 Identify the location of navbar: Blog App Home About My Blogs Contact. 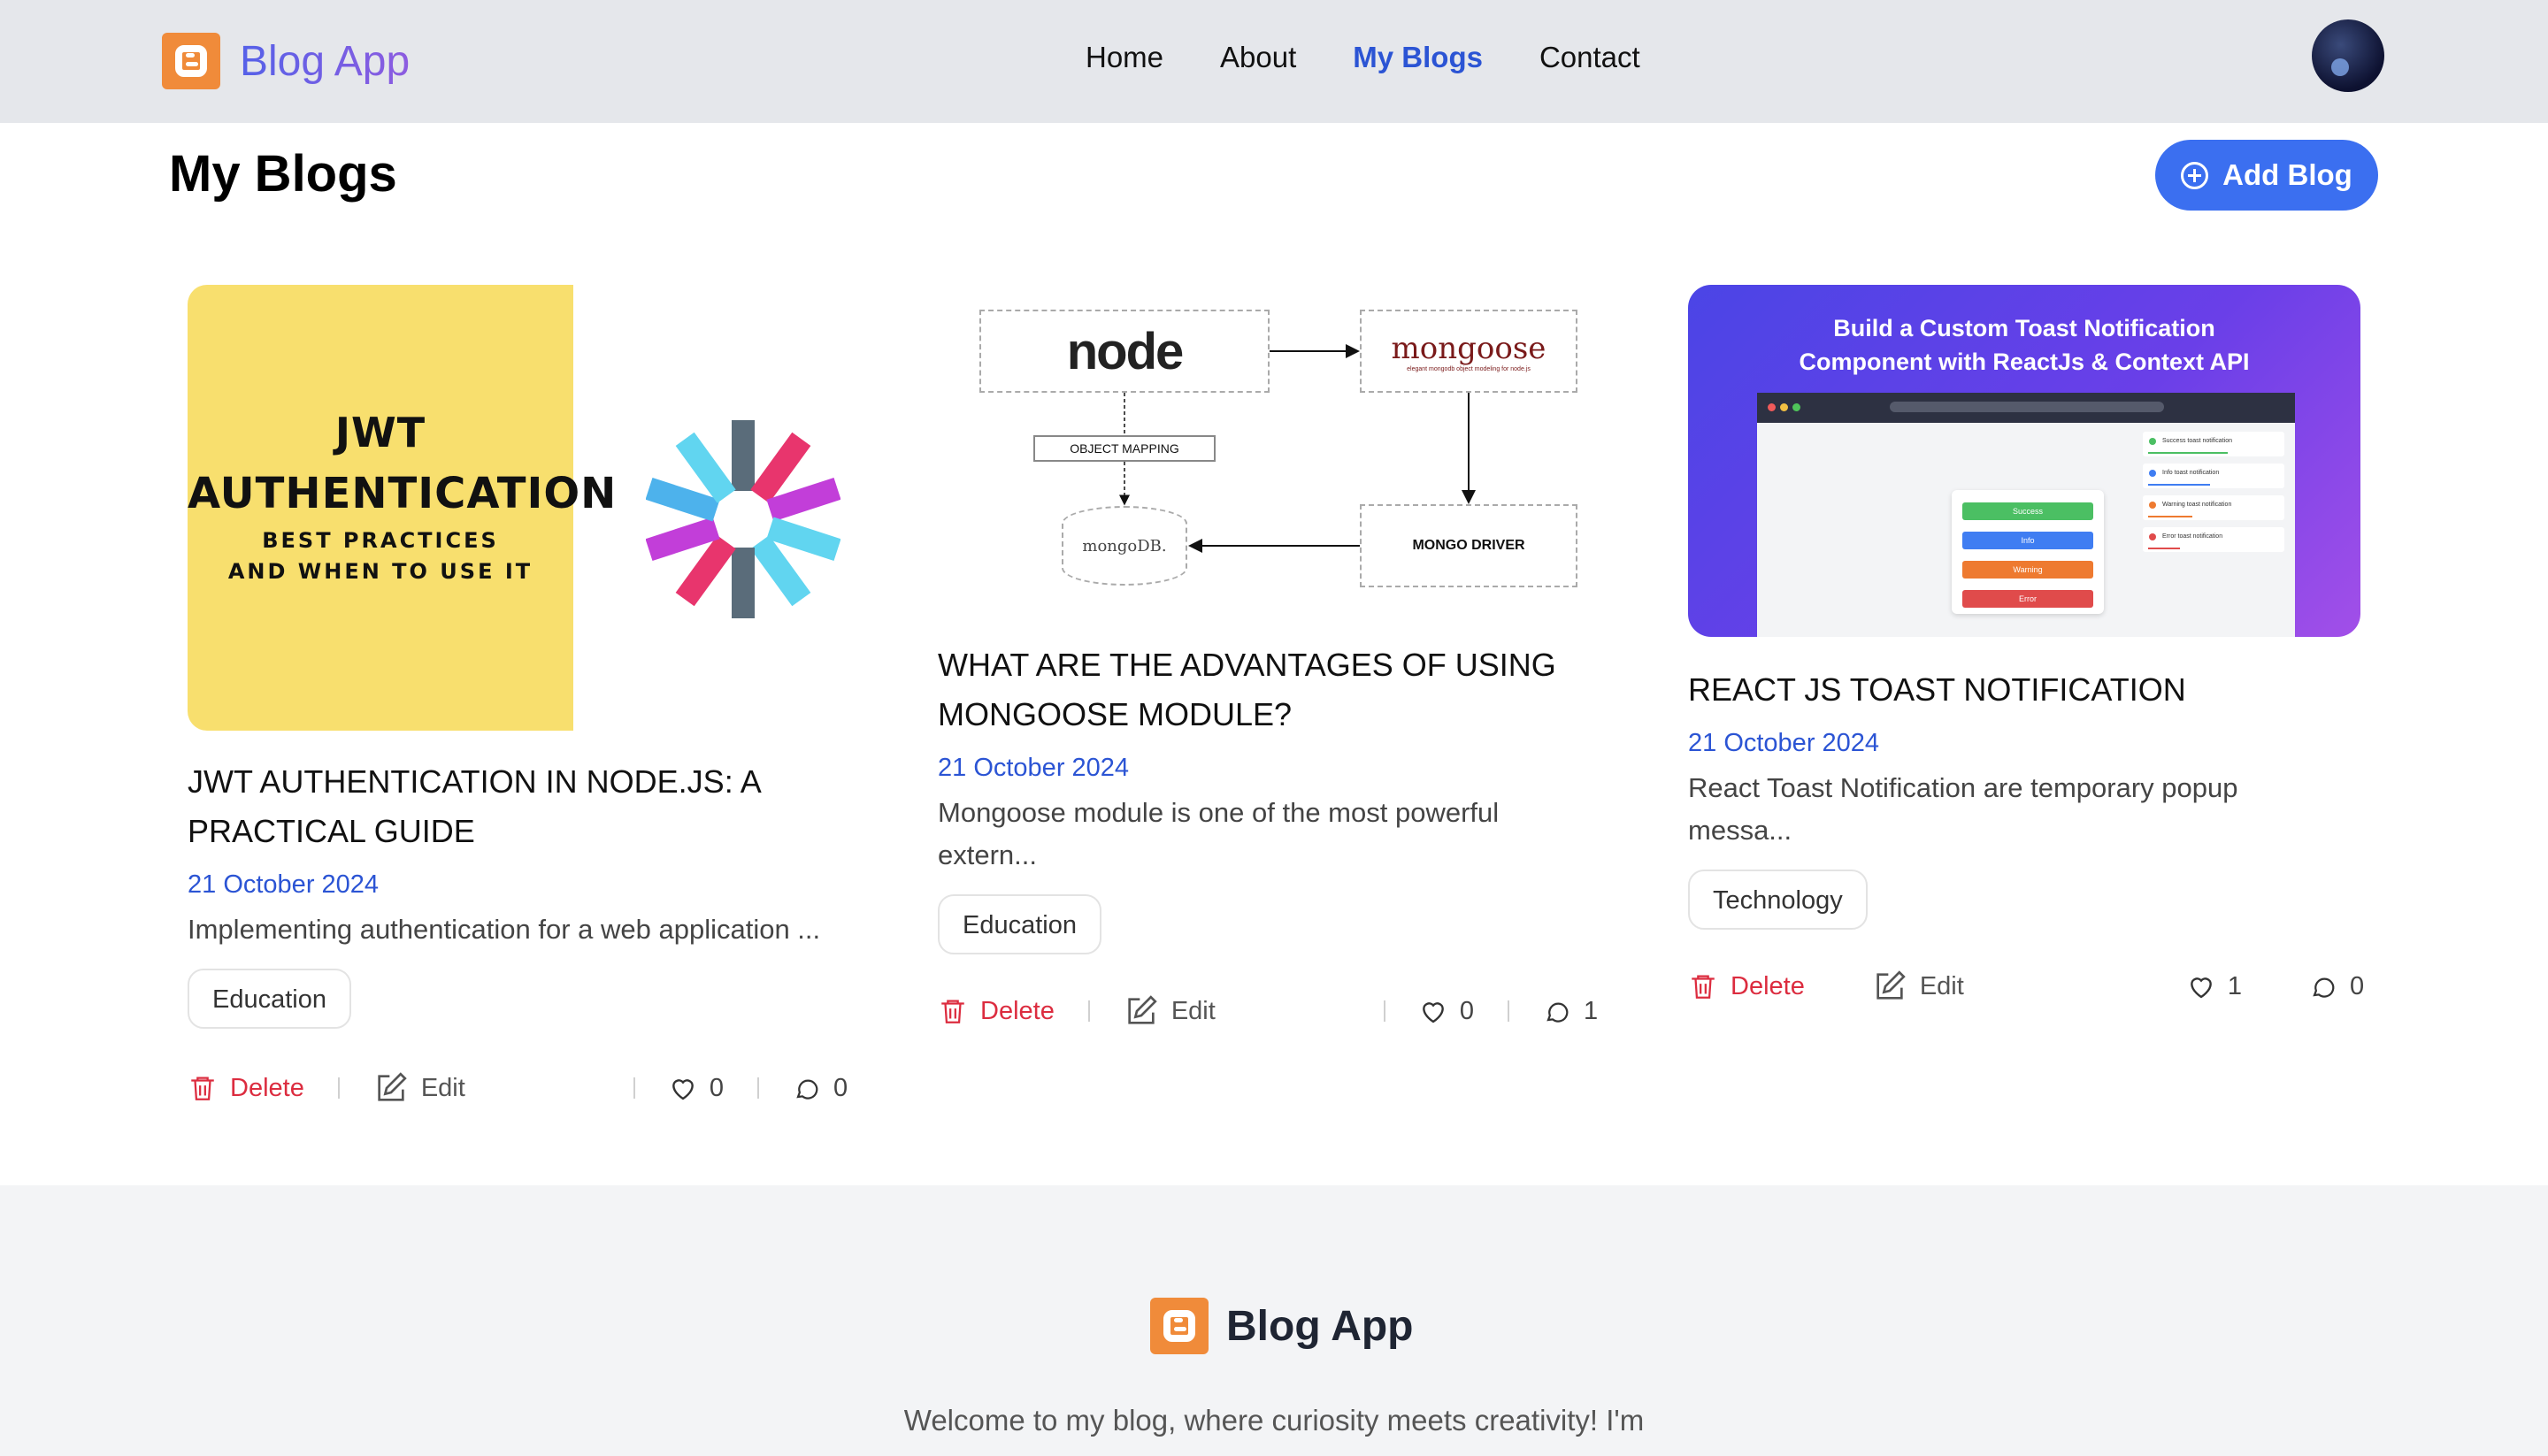
(1274, 61).